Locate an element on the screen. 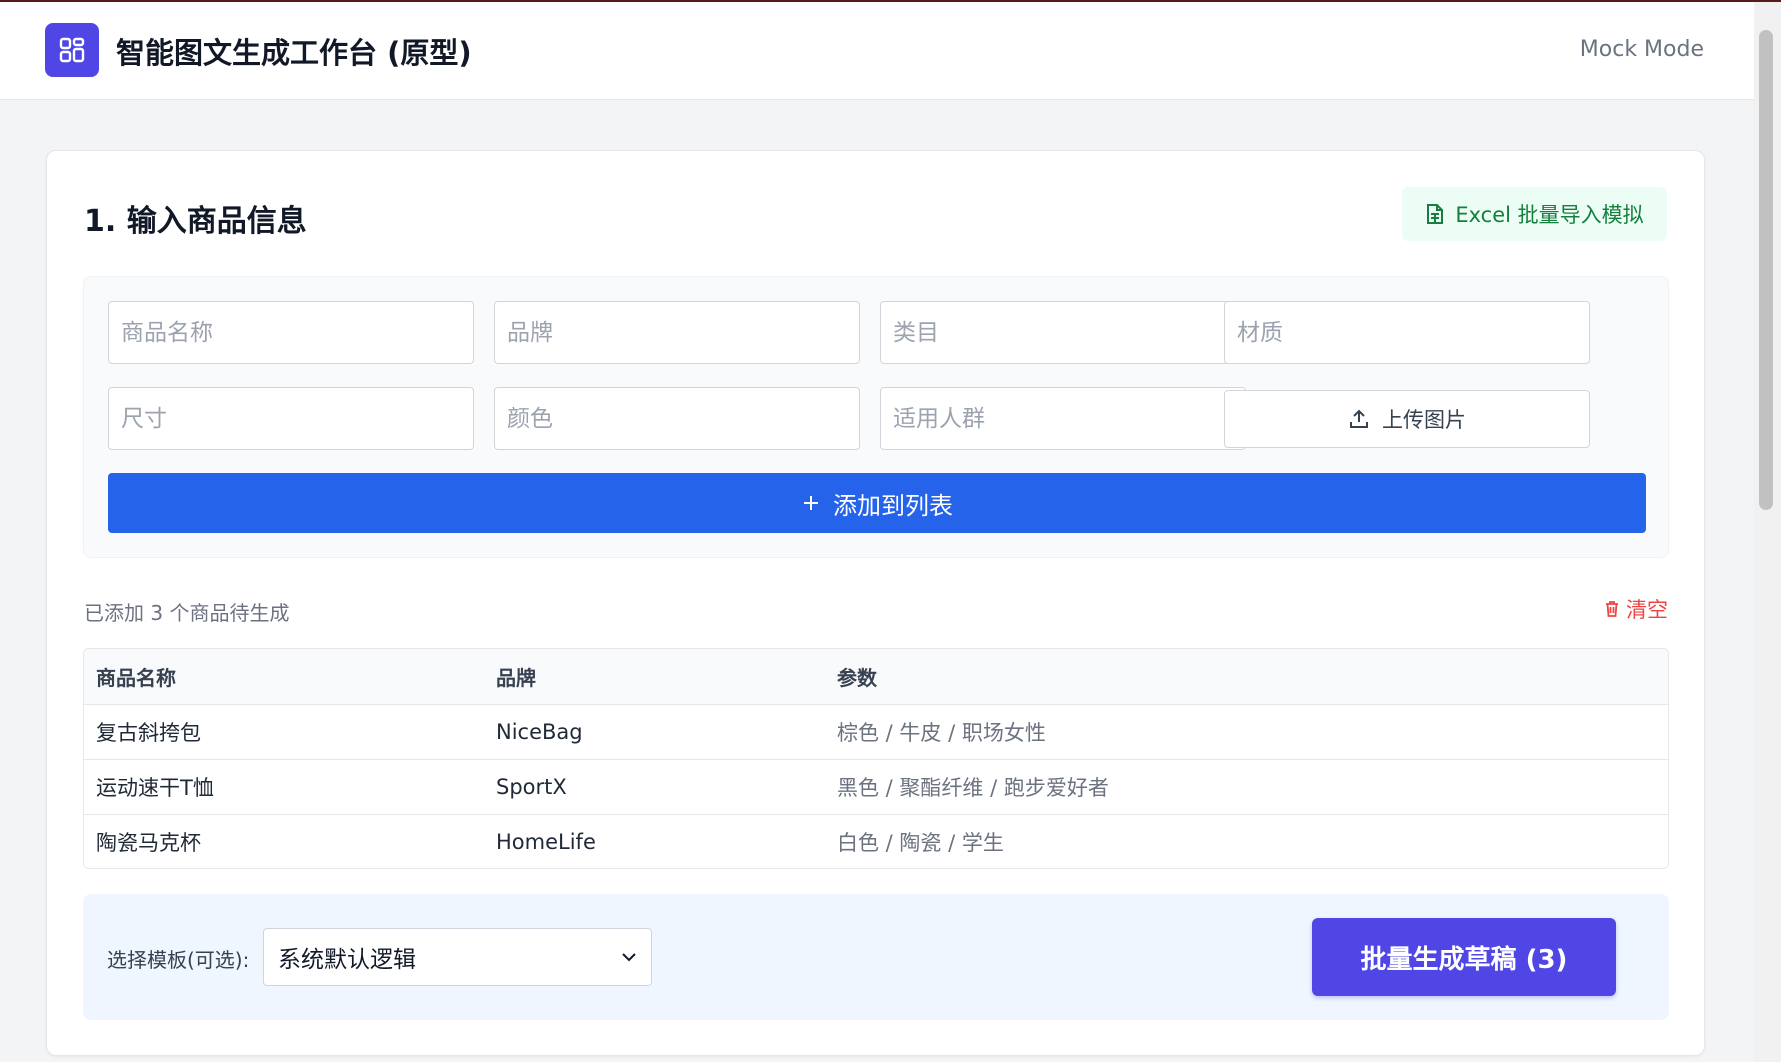  cell-product-name: 运动速干T恤 is located at coordinates (155, 787).